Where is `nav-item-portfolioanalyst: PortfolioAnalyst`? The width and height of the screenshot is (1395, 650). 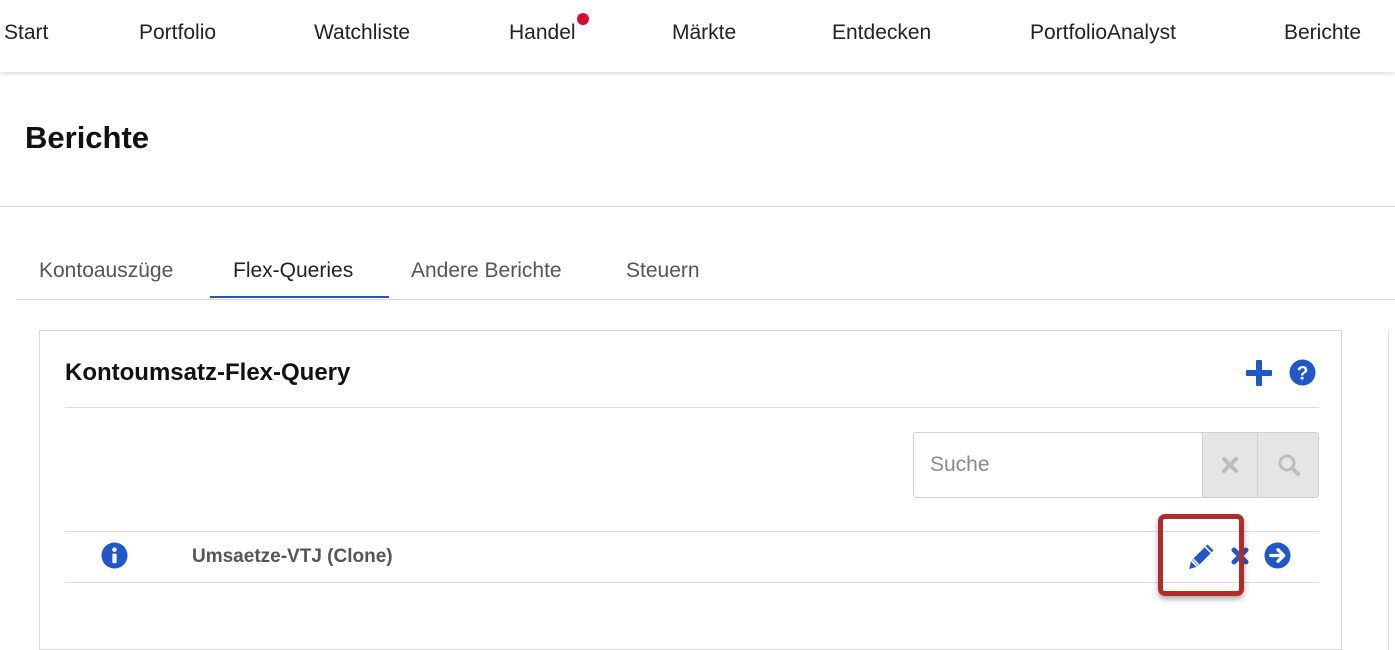 nav-item-portfolioanalyst: PortfolioAnalyst is located at coordinates (1103, 33).